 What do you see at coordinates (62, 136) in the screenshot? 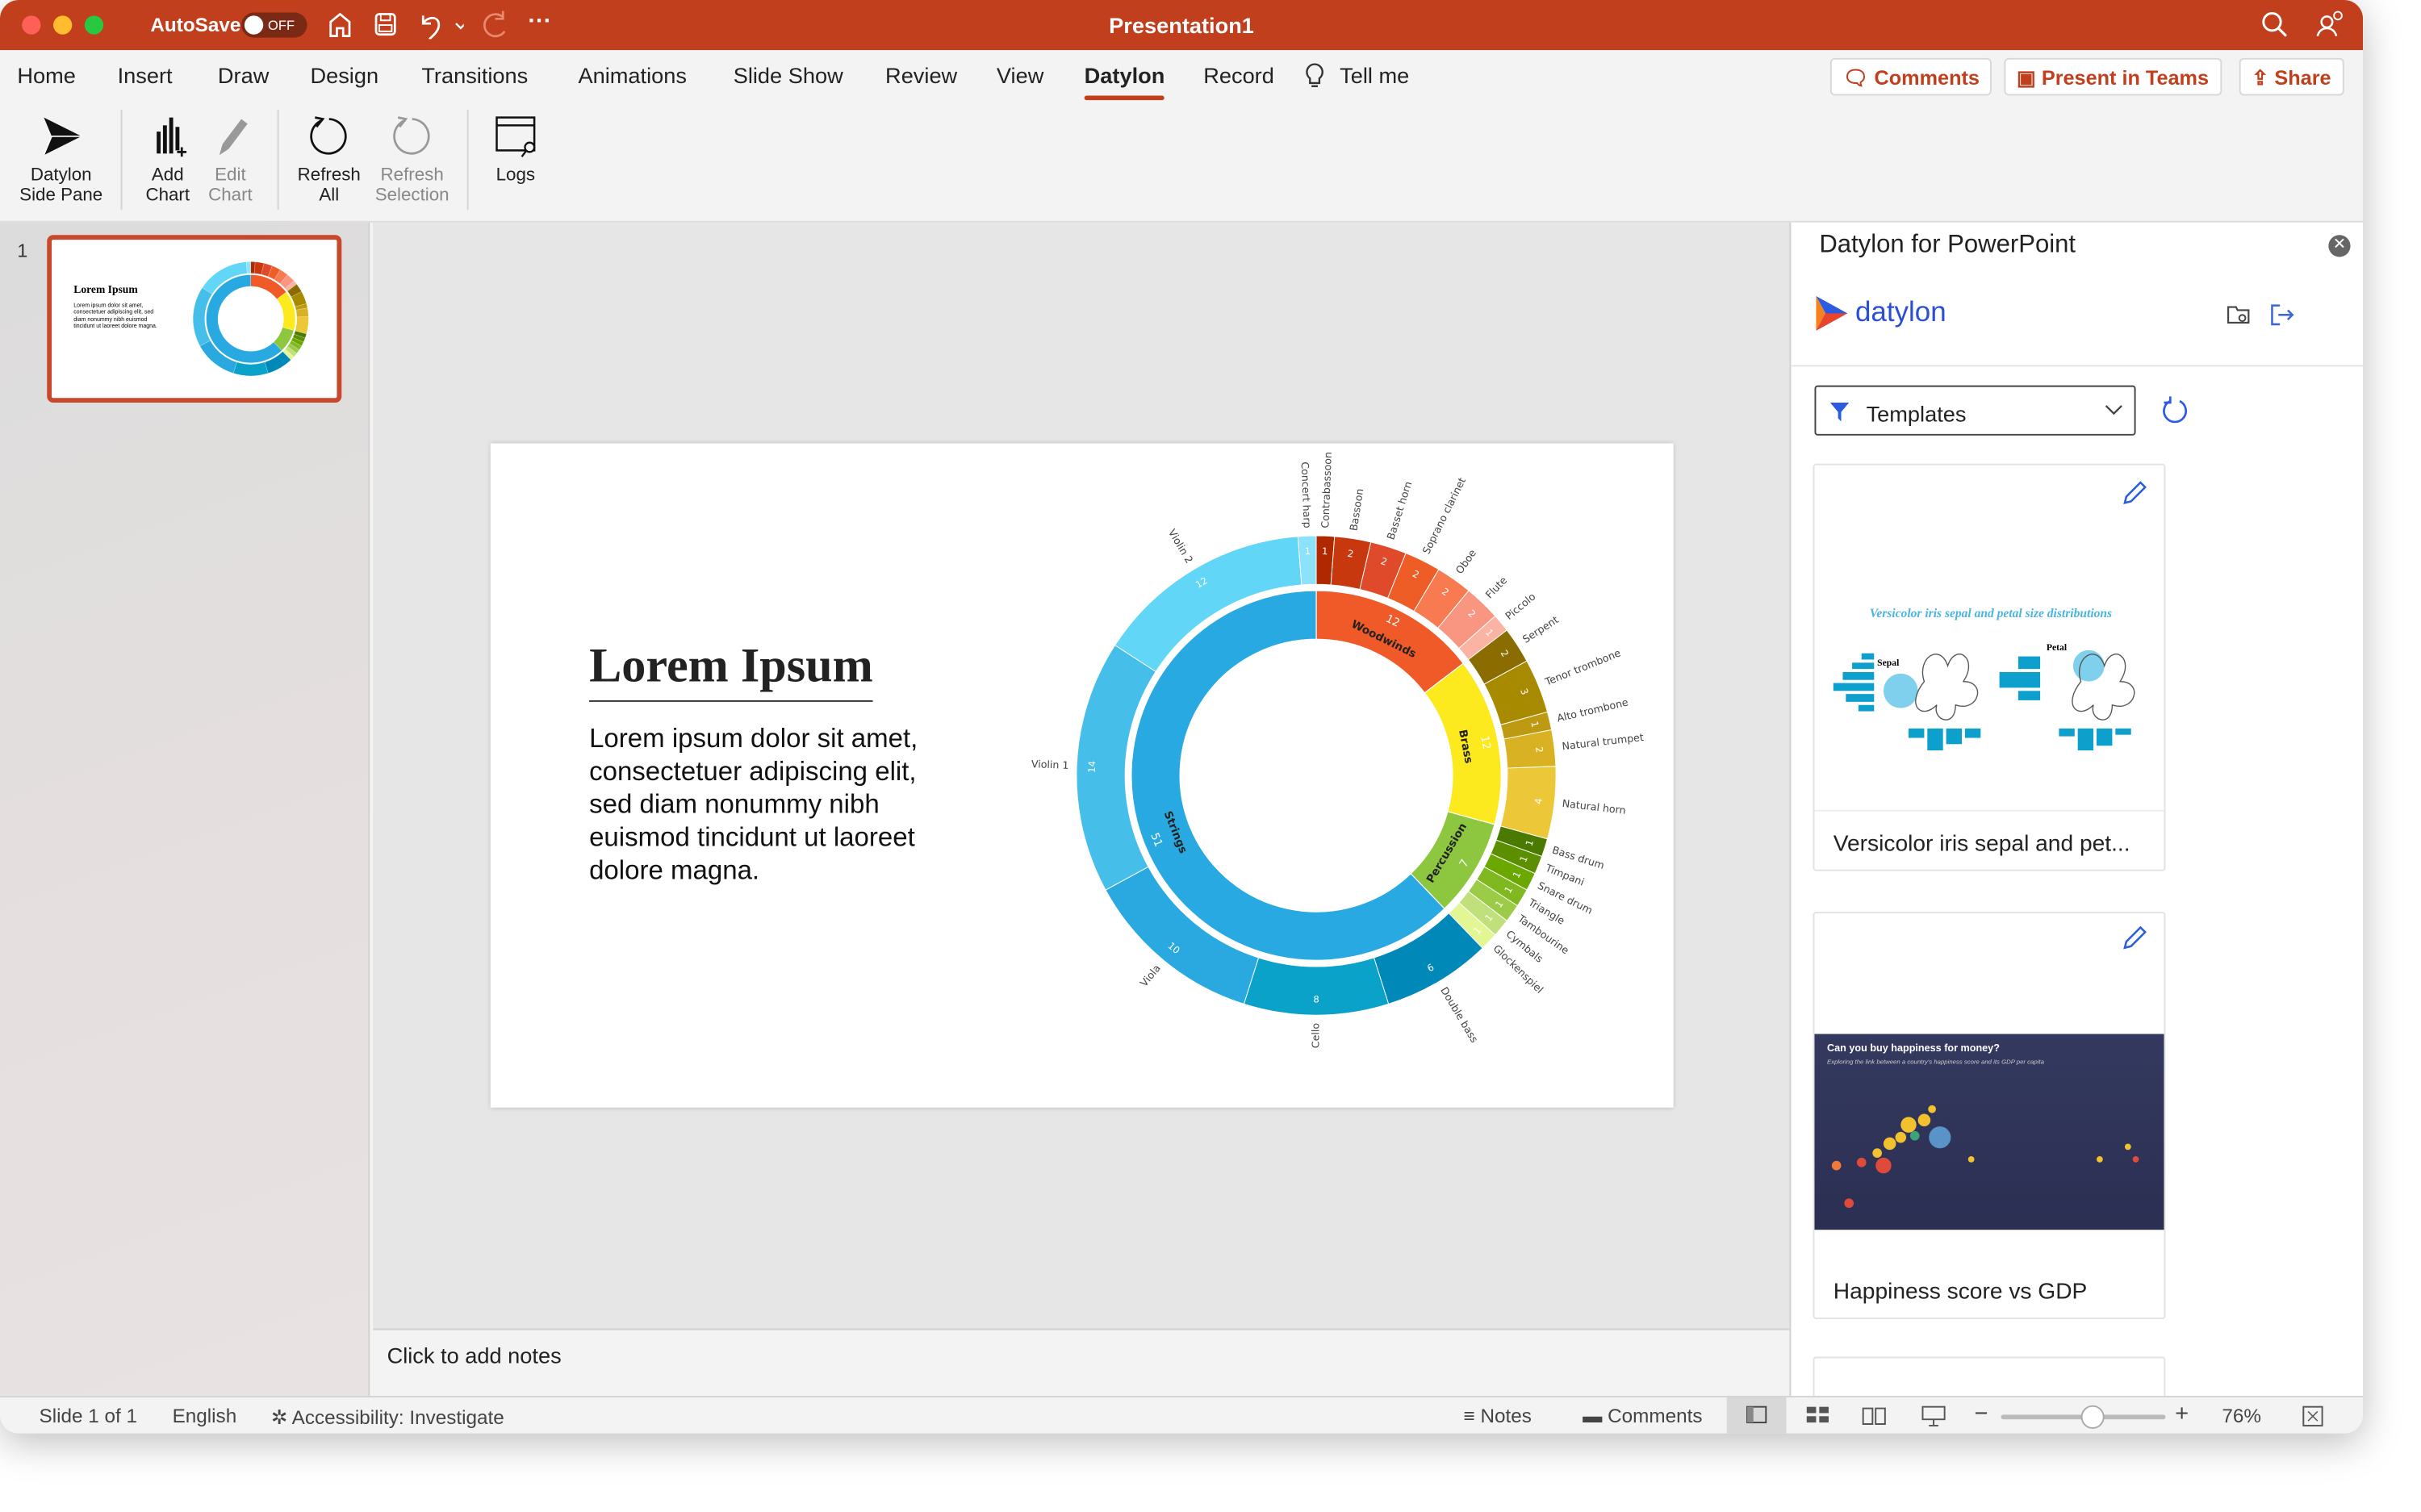
I see `datylon-logo-icon` at bounding box center [62, 136].